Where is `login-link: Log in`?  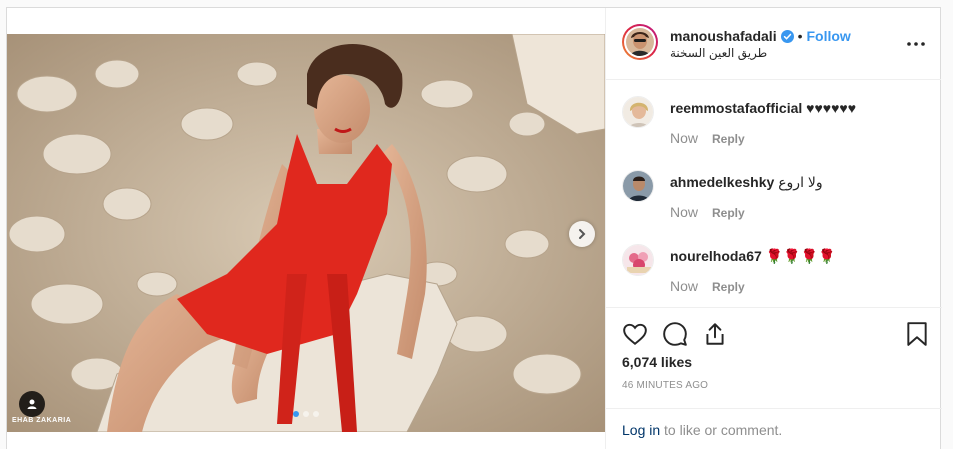 login-link: Log in is located at coordinates (641, 430).